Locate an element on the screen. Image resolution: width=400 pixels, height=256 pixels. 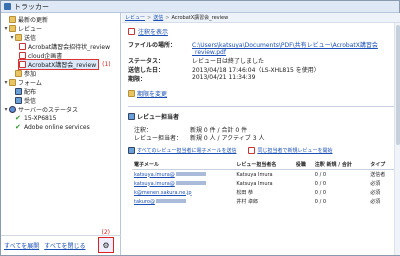
title-bar: トラッカー is located at coordinates (200, 7).